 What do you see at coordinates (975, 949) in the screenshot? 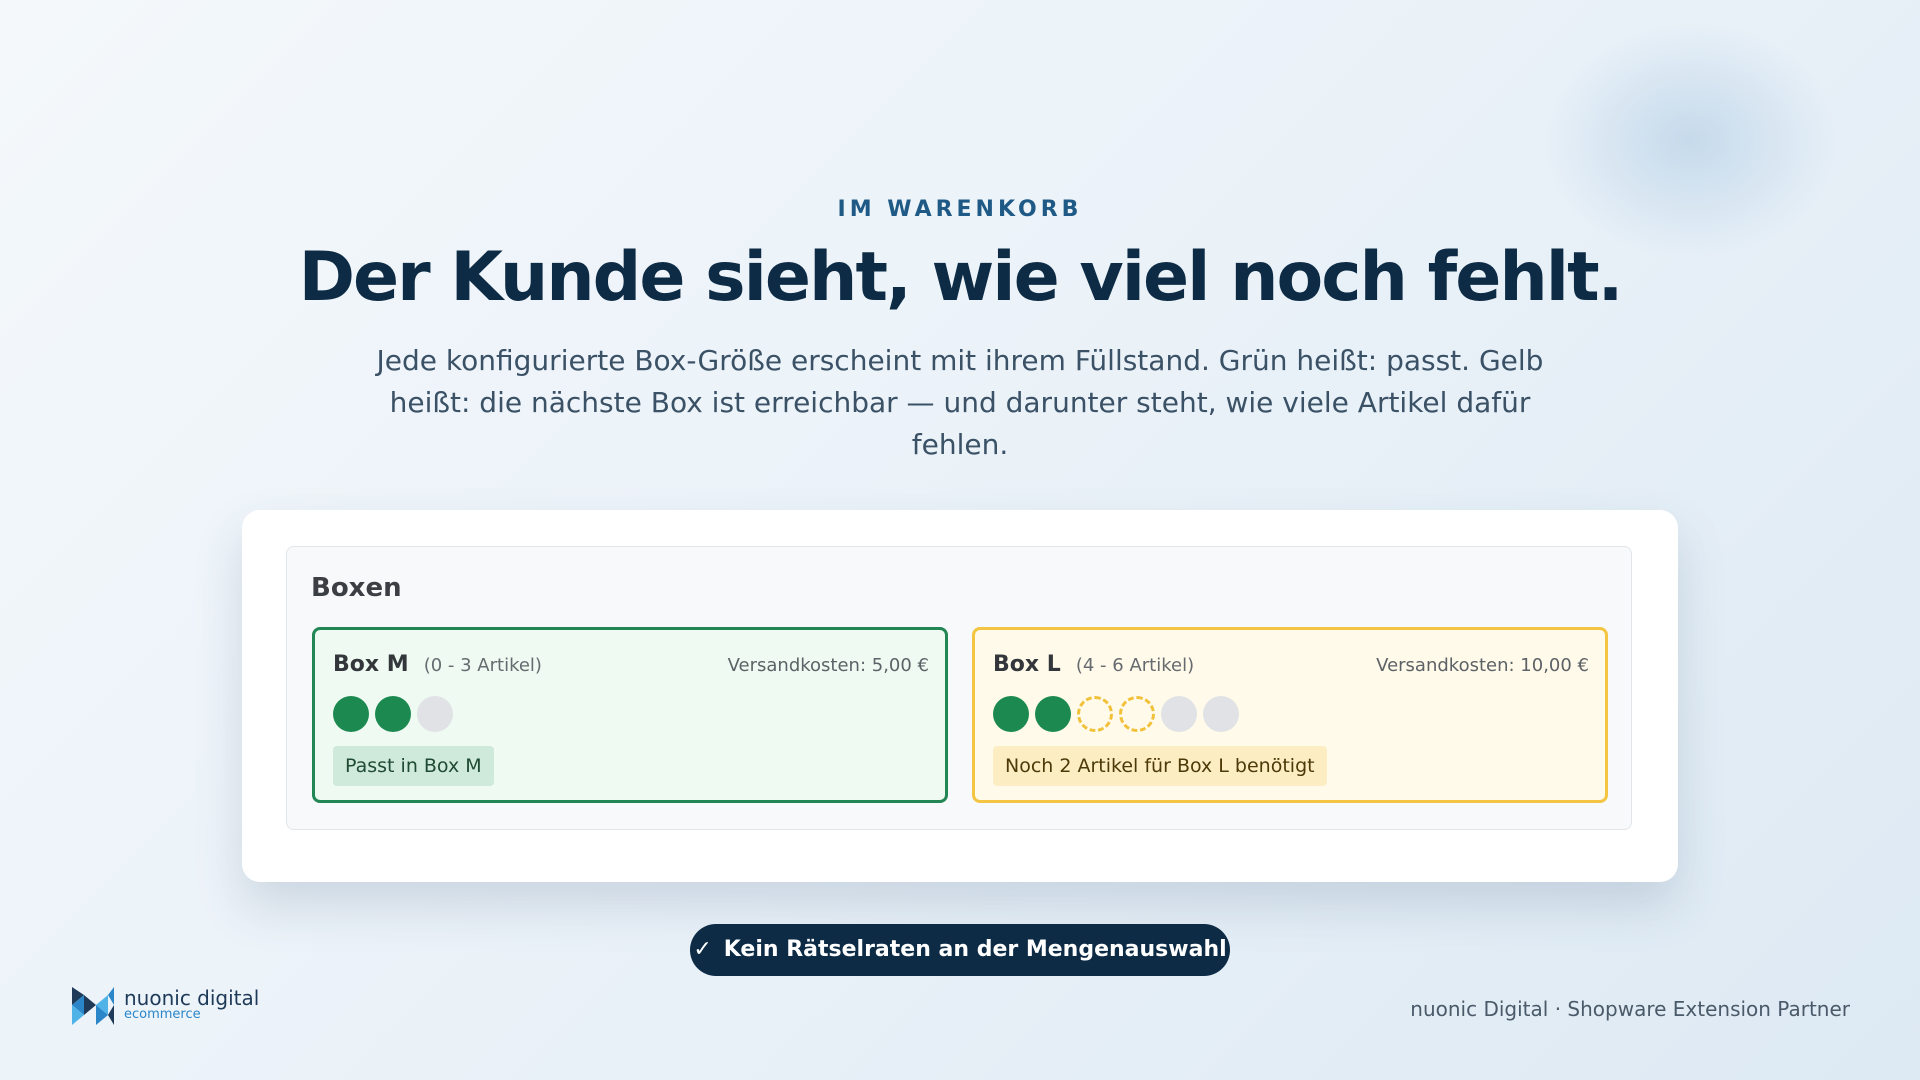
I see `feature-pill-label: Kein Rätselraten an der Mengenauswahl` at bounding box center [975, 949].